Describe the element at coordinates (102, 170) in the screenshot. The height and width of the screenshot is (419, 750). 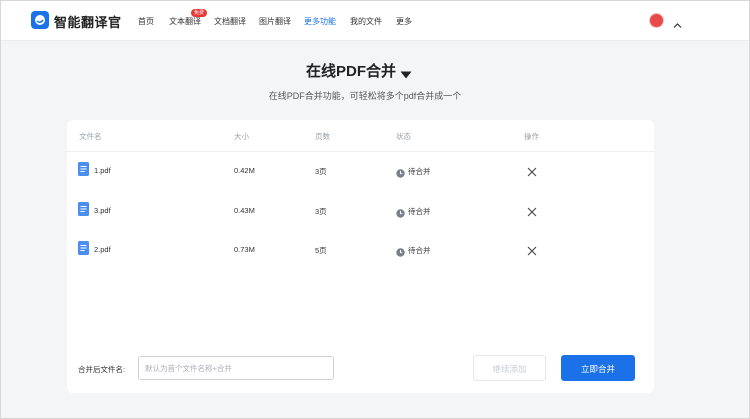
I see `file-name: 1.pdf` at that location.